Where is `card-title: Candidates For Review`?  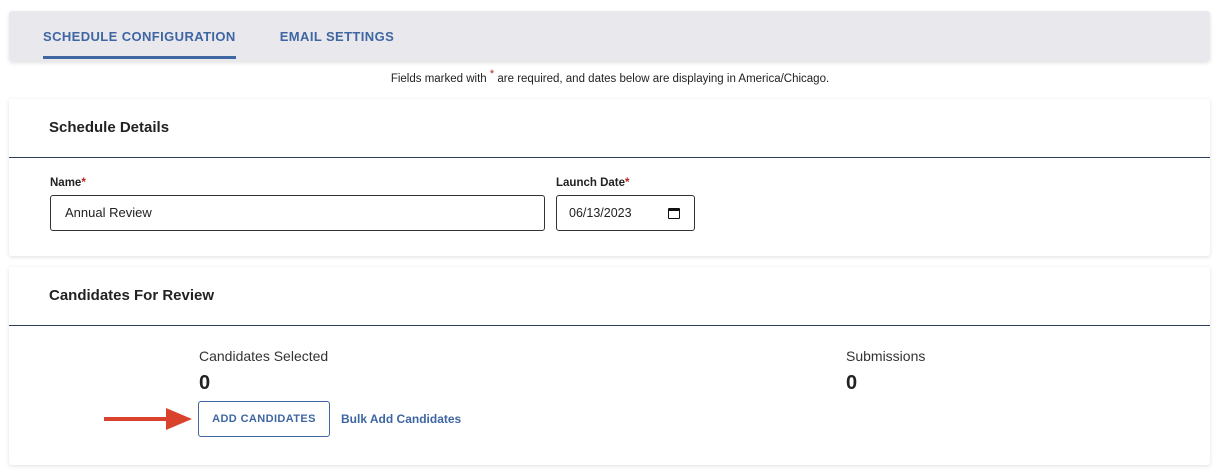 card-title: Candidates For Review is located at coordinates (132, 295).